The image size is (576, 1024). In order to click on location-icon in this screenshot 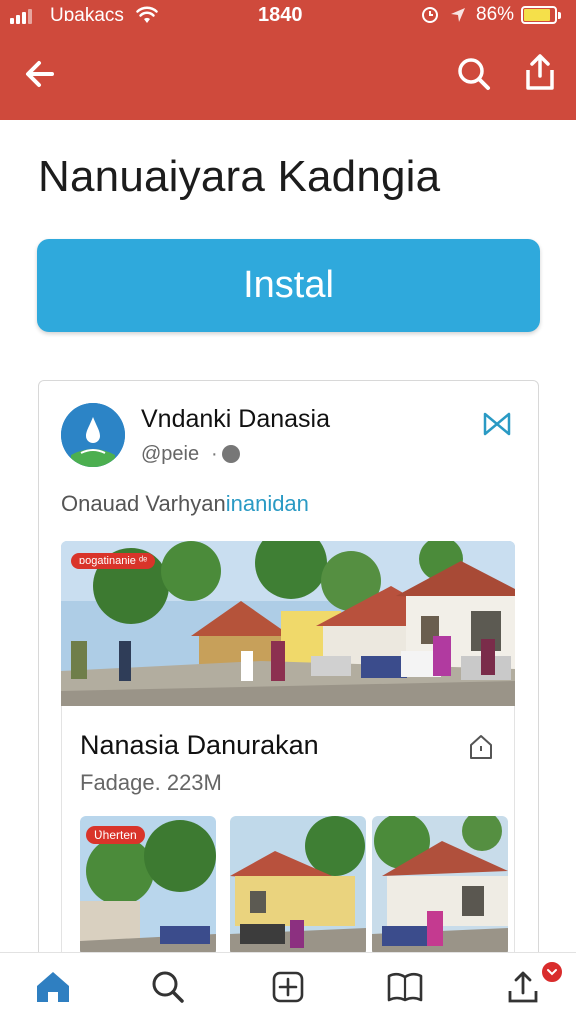, I will do `click(458, 15)`.